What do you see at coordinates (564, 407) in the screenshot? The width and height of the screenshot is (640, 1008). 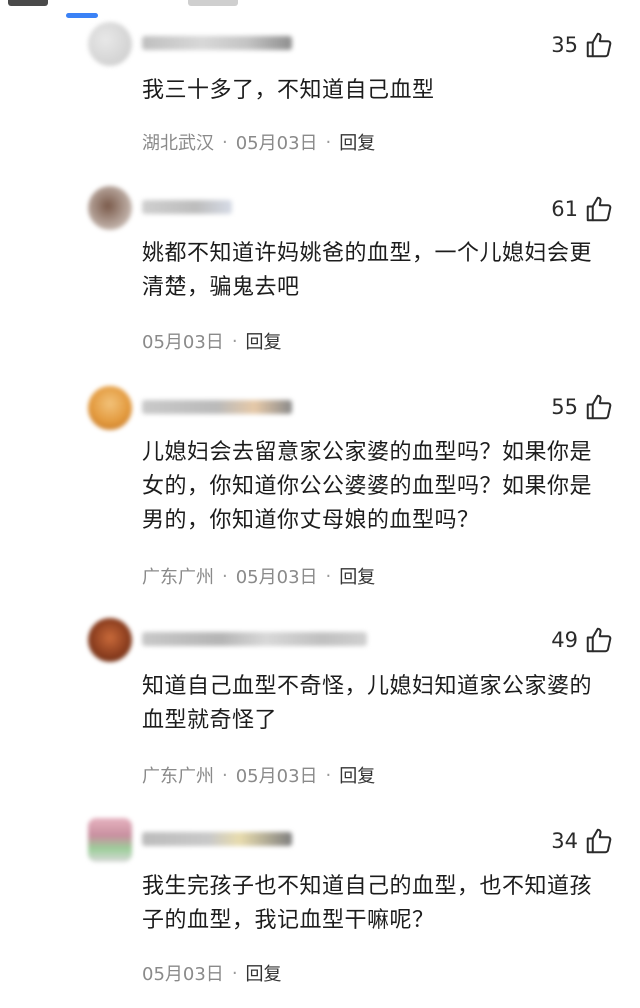 I see `like-count: 55` at bounding box center [564, 407].